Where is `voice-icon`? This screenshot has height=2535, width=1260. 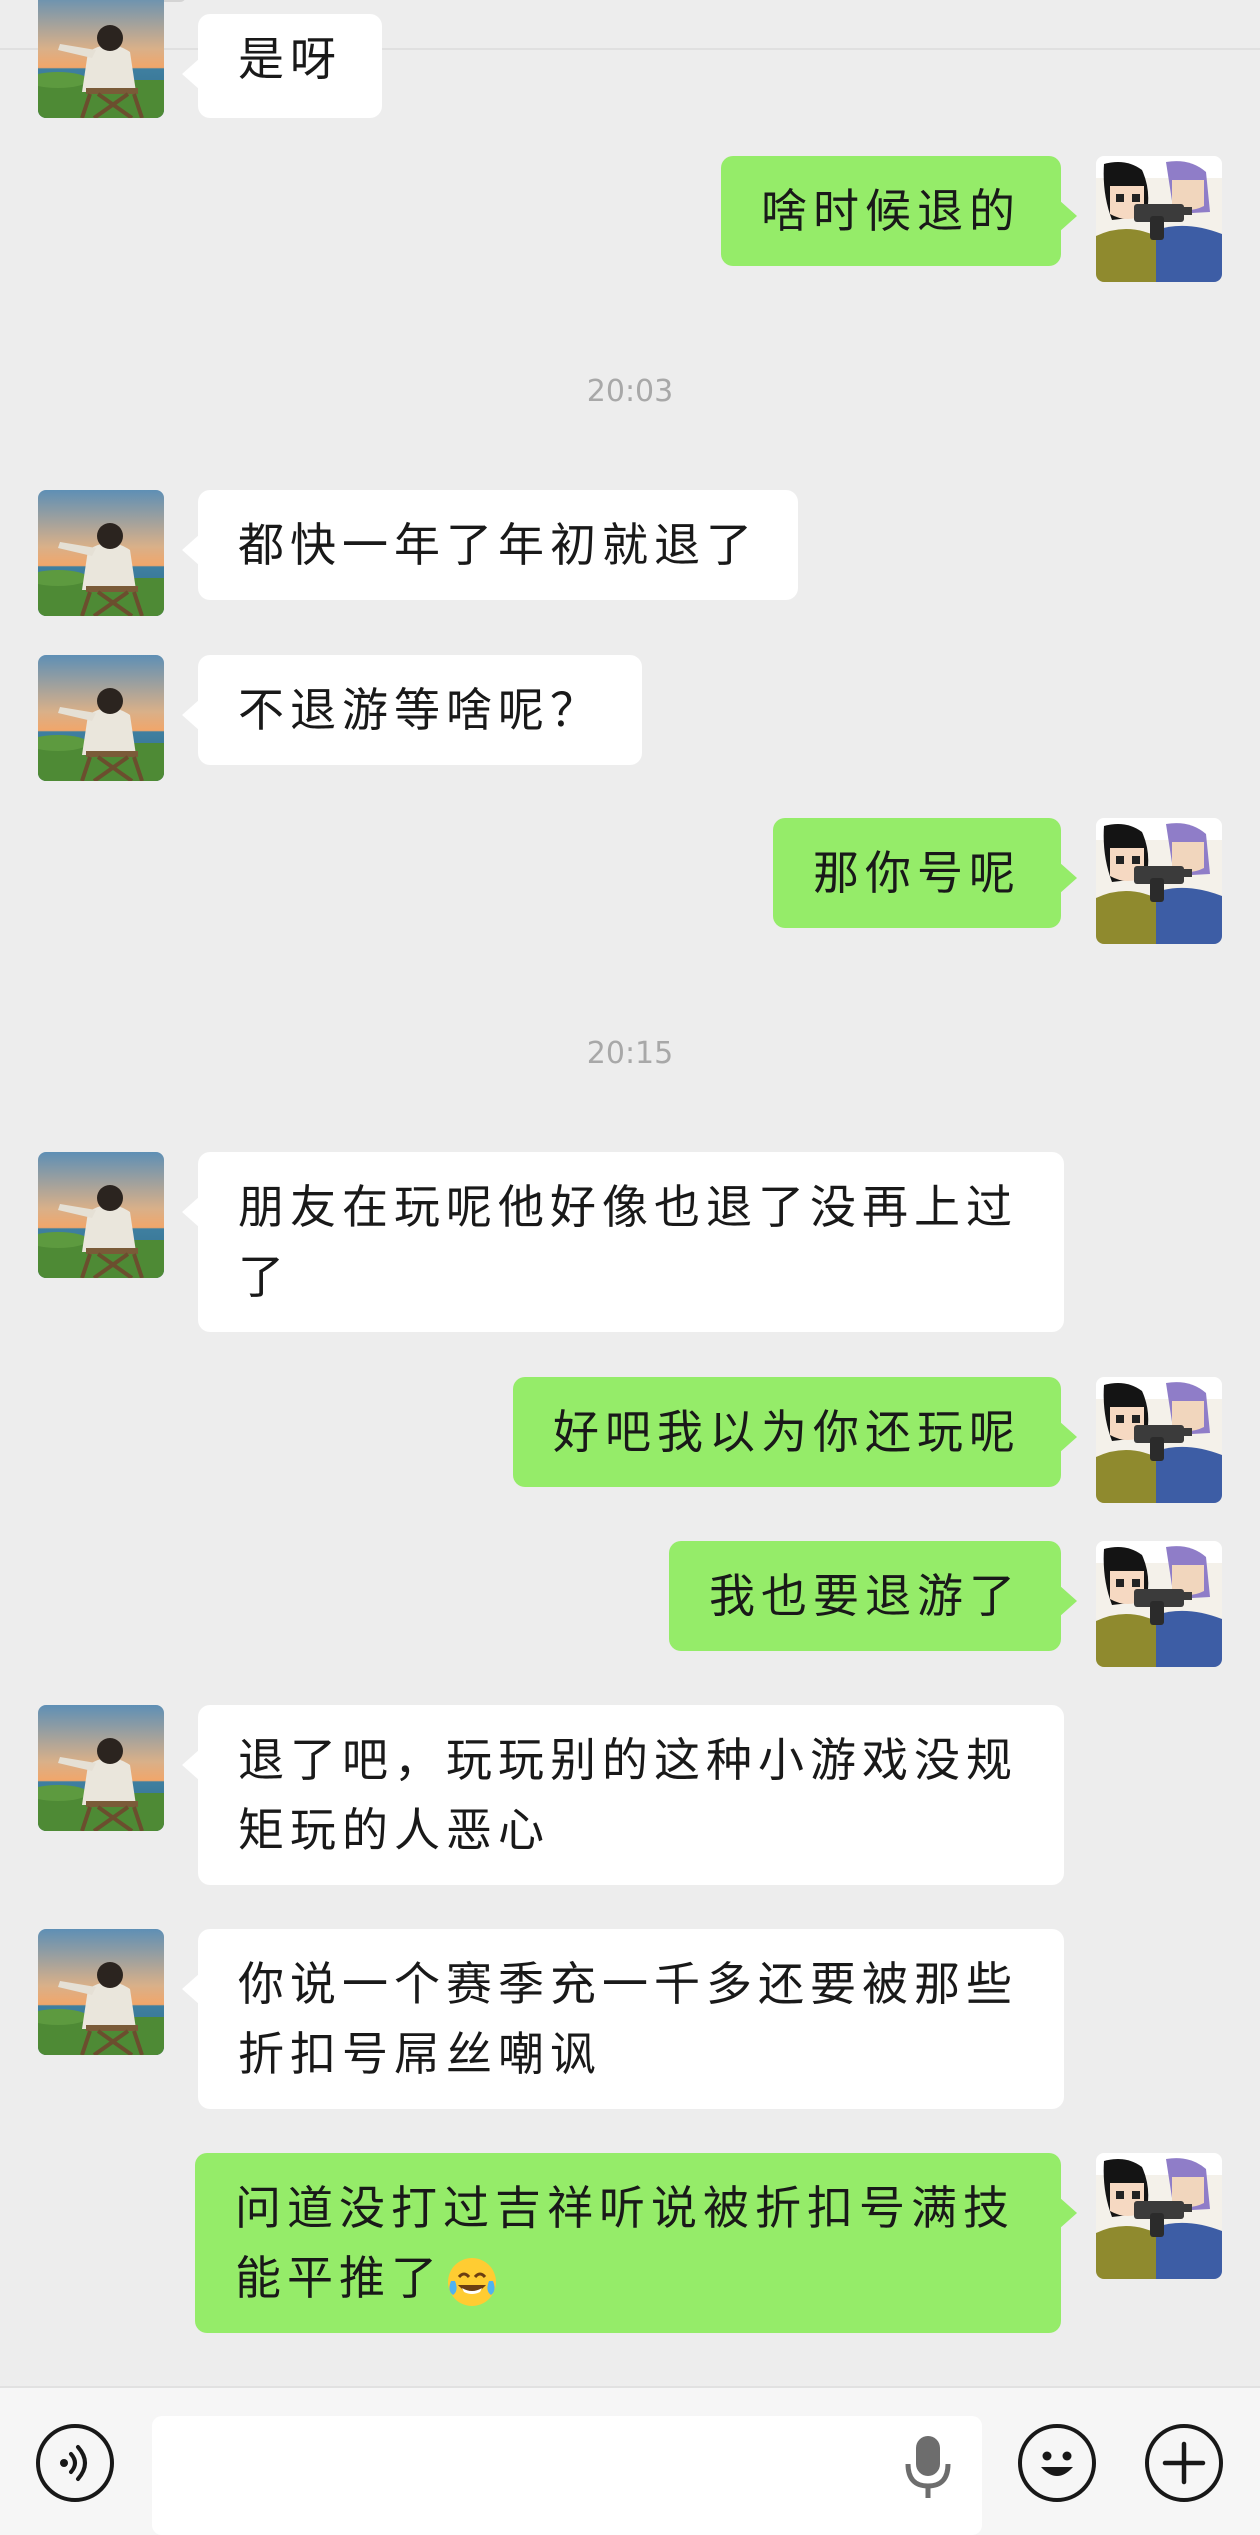 voice-icon is located at coordinates (73, 2463).